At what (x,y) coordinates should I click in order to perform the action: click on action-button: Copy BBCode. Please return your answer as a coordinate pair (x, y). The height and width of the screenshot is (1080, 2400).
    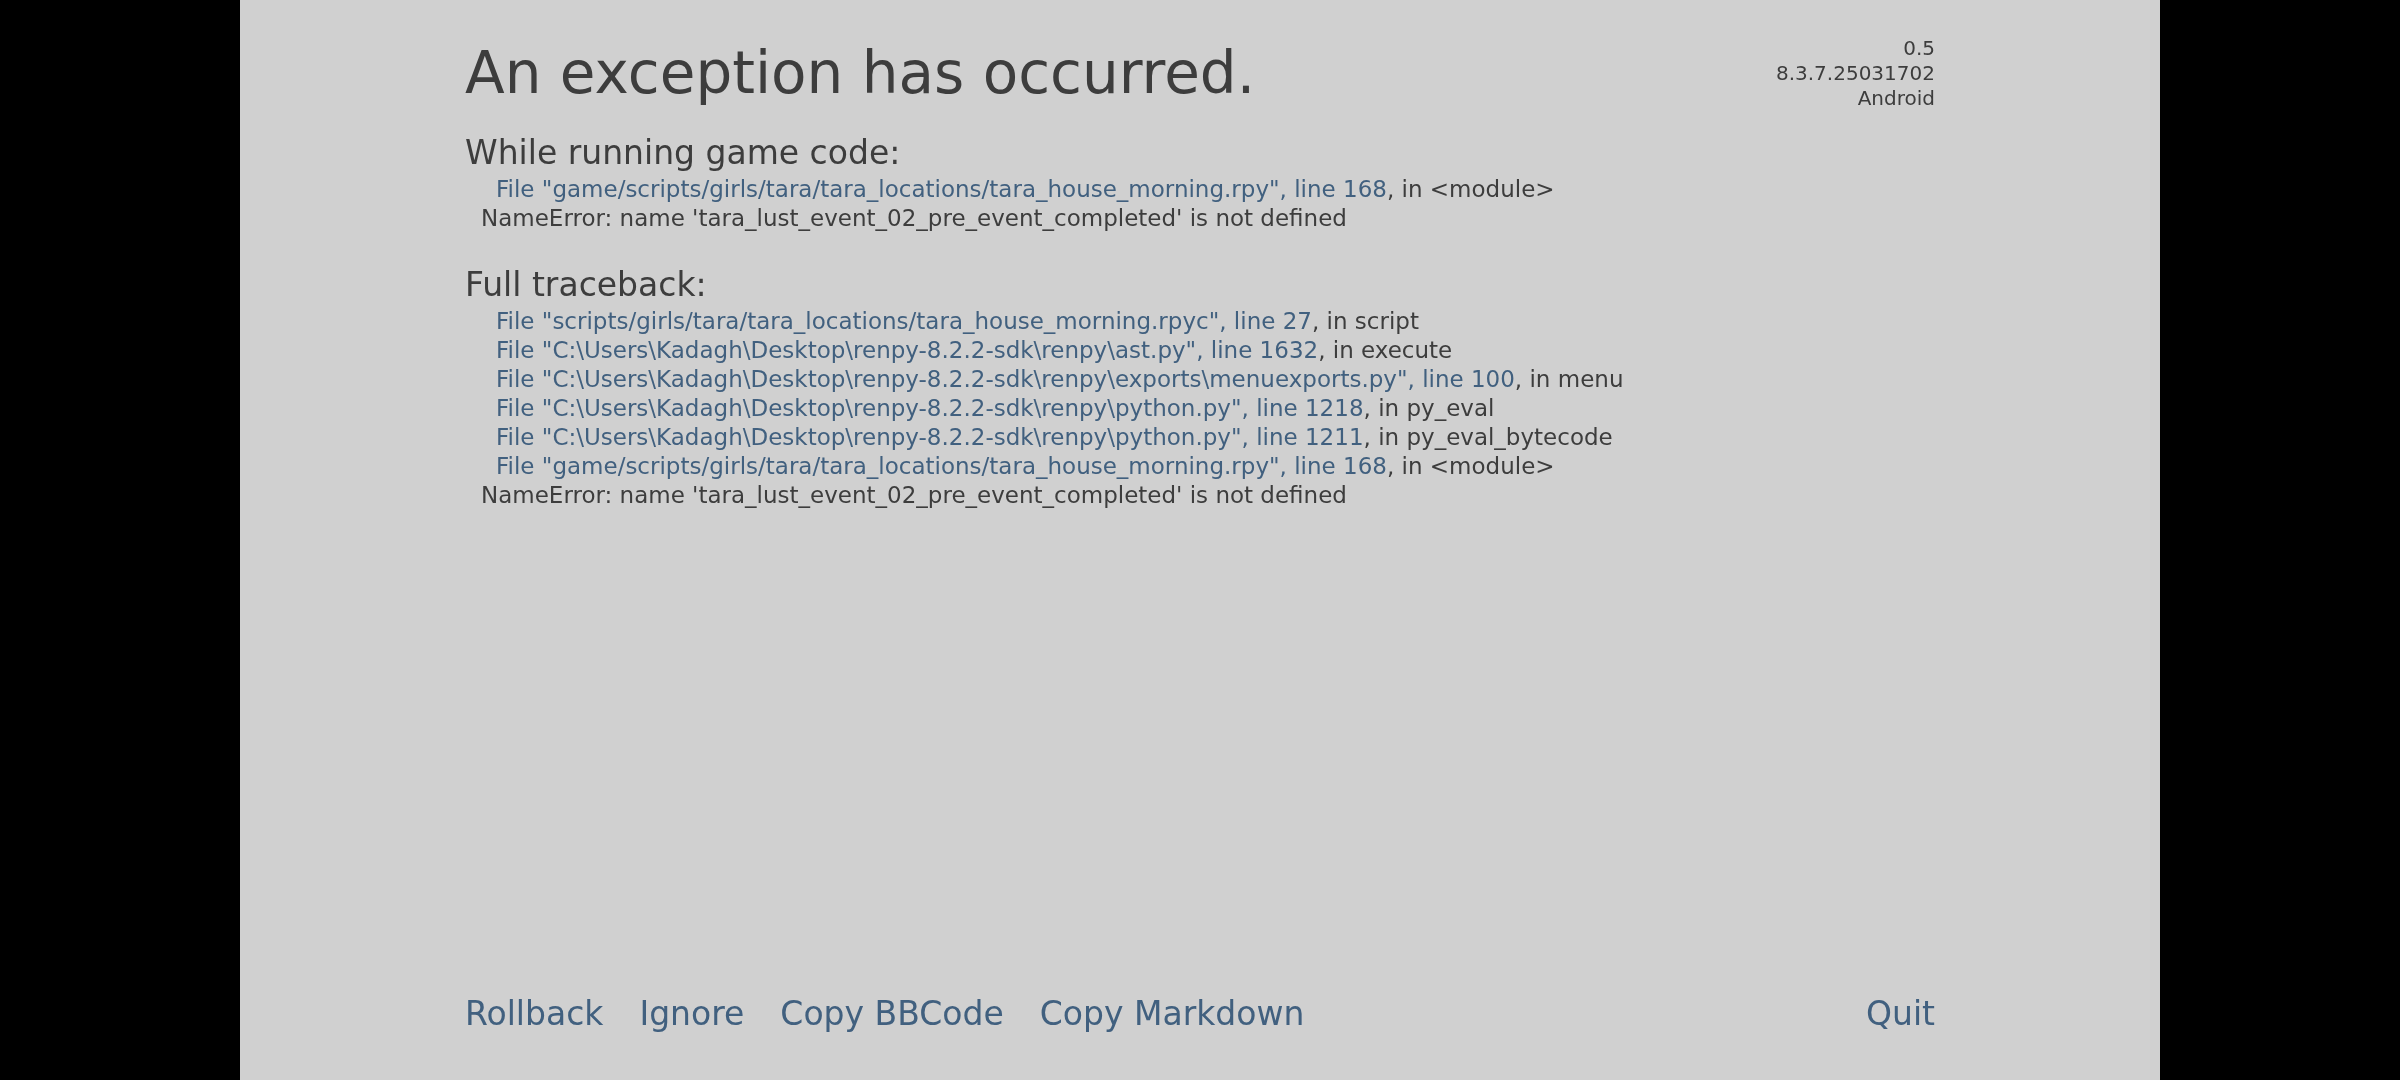
    Looking at the image, I should click on (892, 1014).